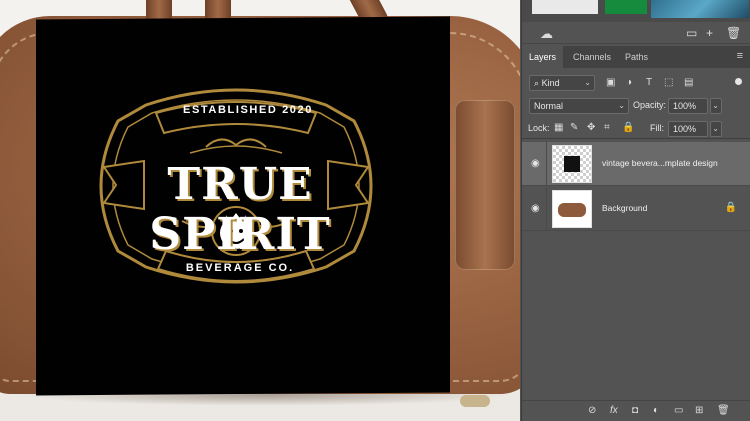  What do you see at coordinates (539, 128) in the screenshot?
I see `lock-label: Lock:` at bounding box center [539, 128].